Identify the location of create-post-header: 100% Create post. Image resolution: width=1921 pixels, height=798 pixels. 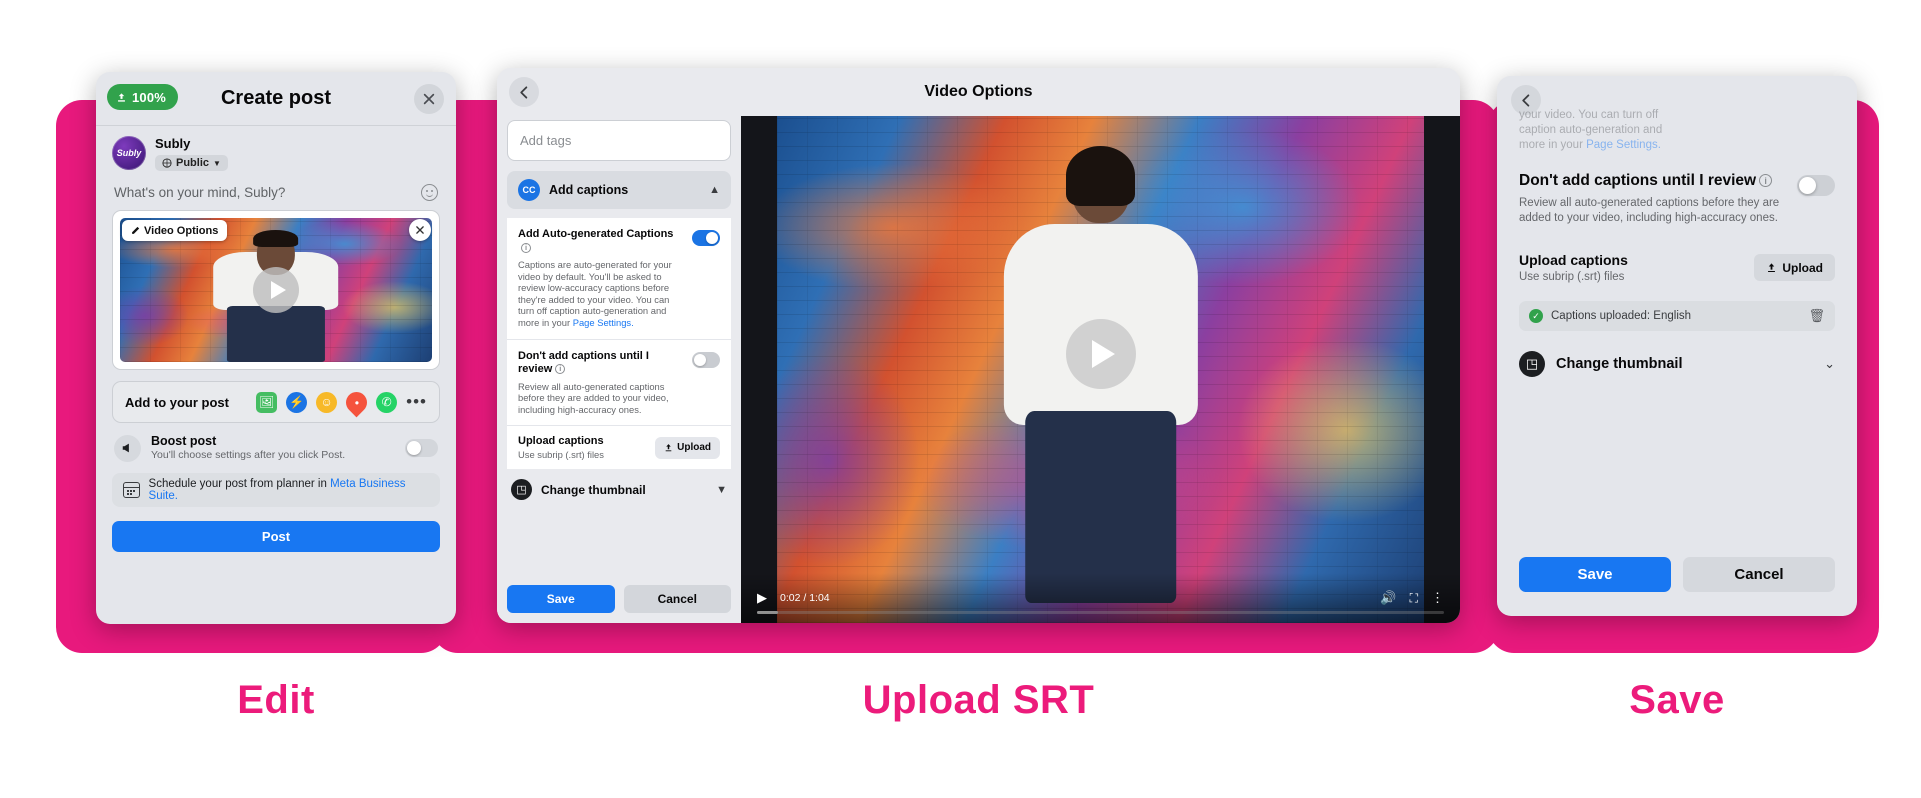
(276, 99).